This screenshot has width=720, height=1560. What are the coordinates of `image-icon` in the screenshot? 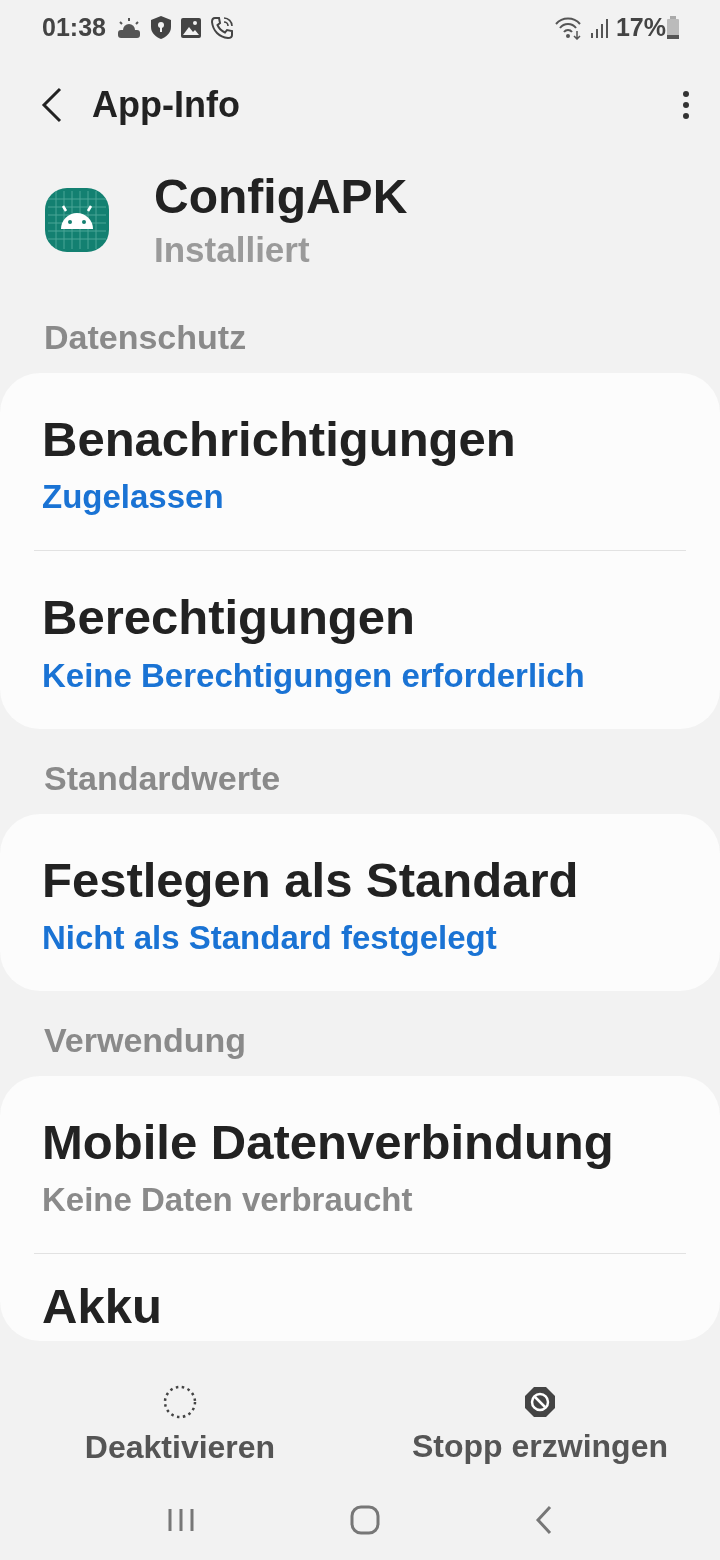 It's located at (190, 27).